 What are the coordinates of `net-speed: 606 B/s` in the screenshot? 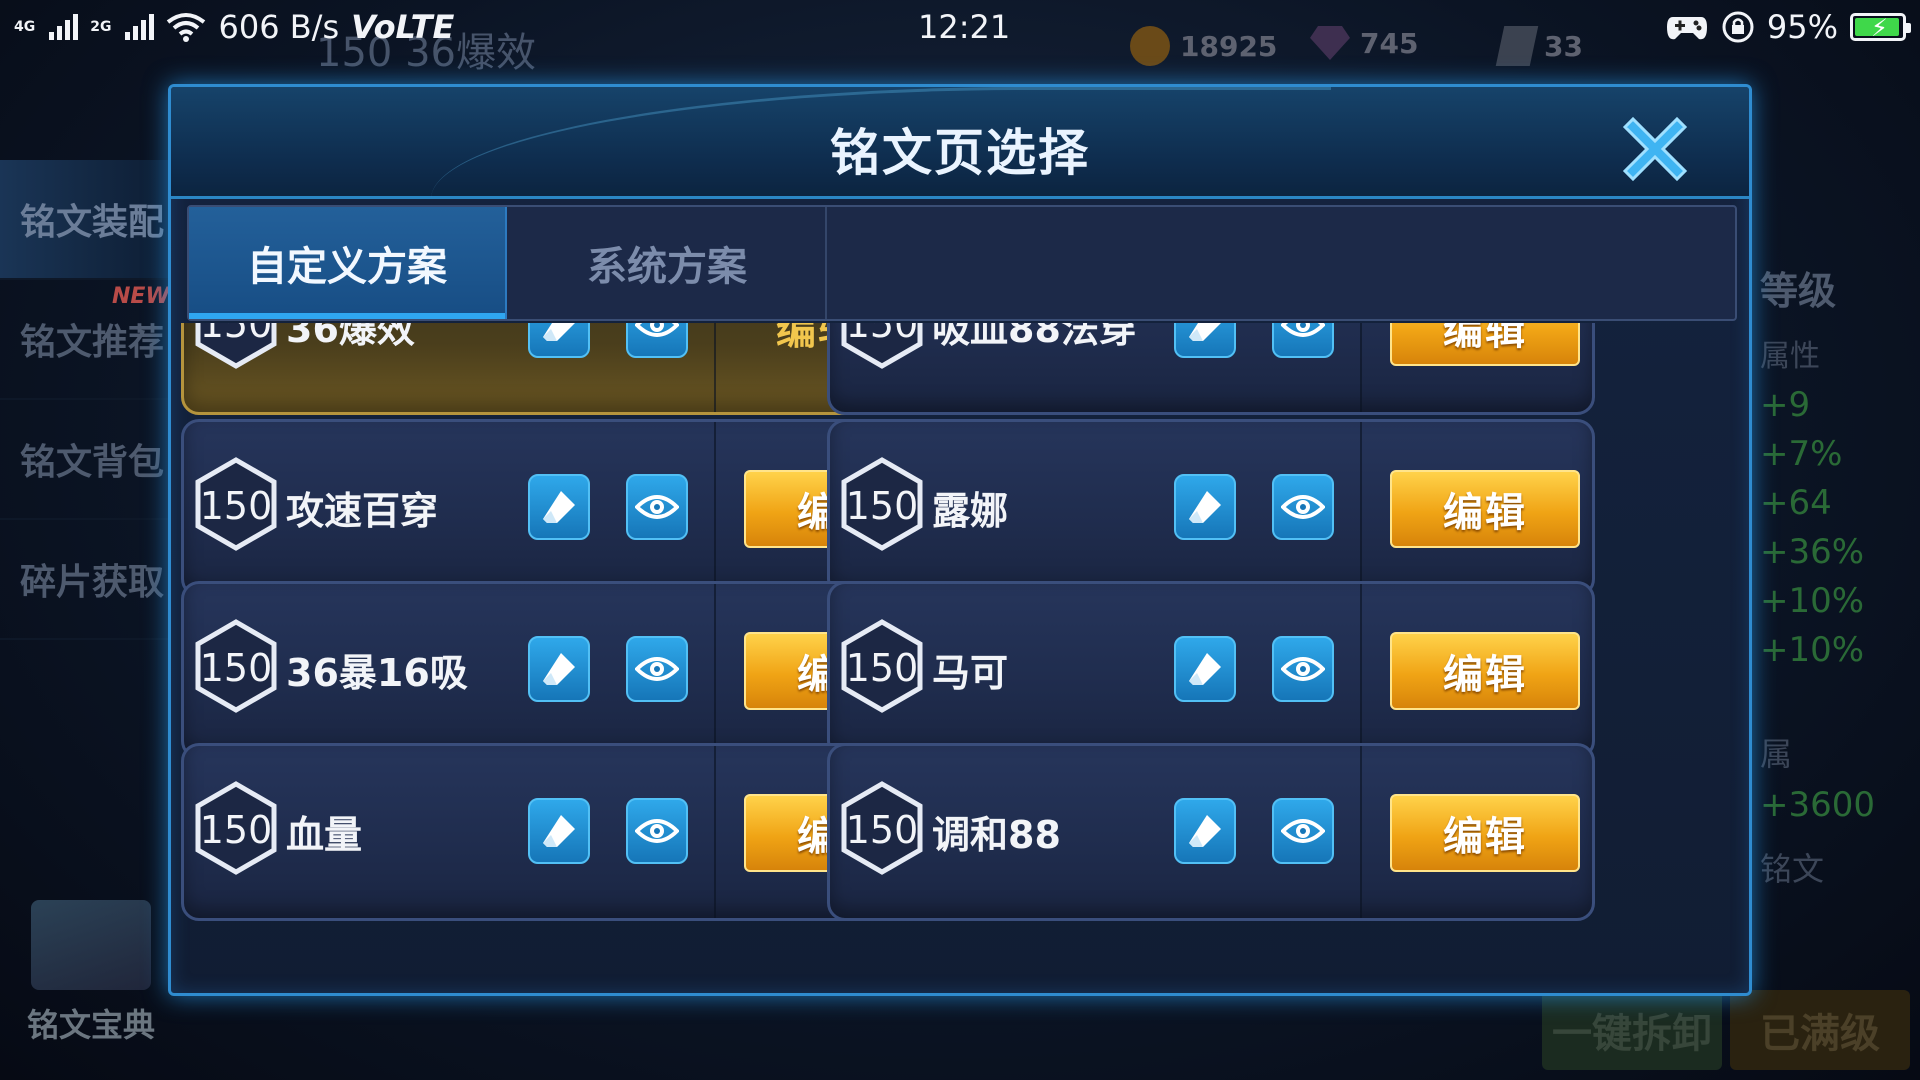 It's located at (279, 27).